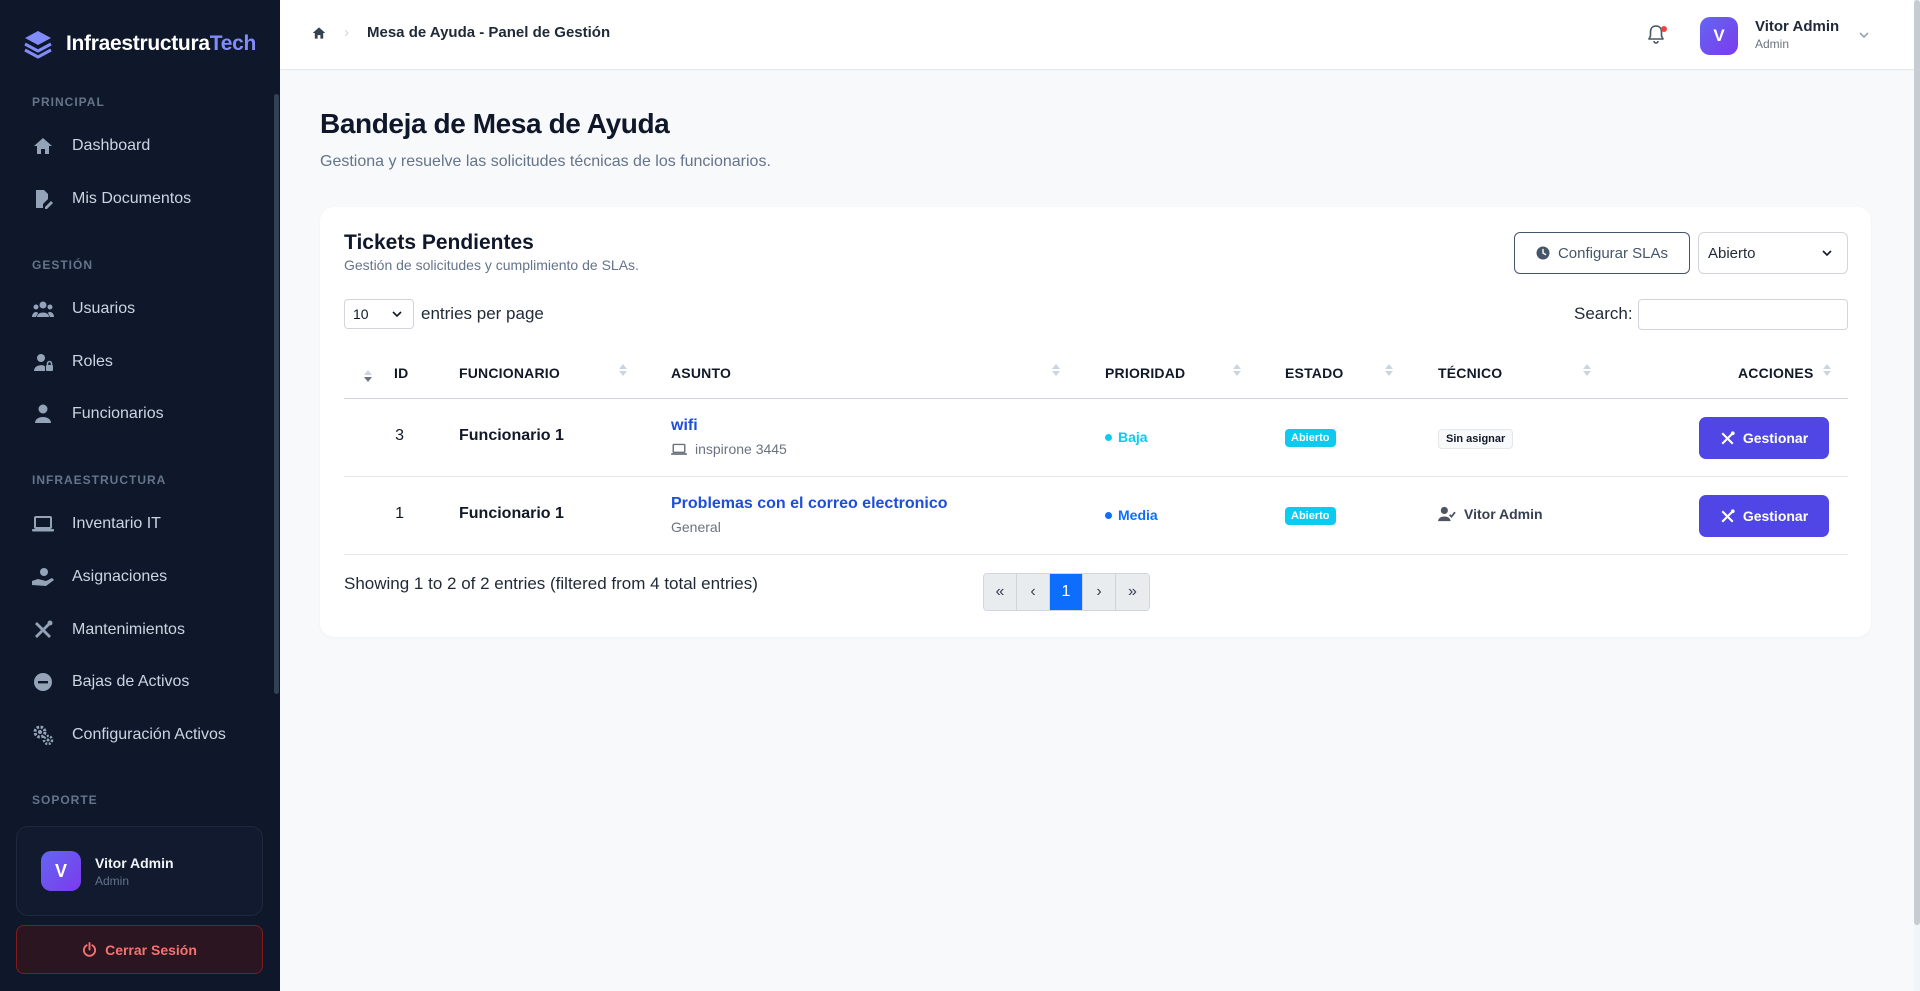 The height and width of the screenshot is (991, 1920). I want to click on sidebar-item-label: Roles, so click(92, 361).